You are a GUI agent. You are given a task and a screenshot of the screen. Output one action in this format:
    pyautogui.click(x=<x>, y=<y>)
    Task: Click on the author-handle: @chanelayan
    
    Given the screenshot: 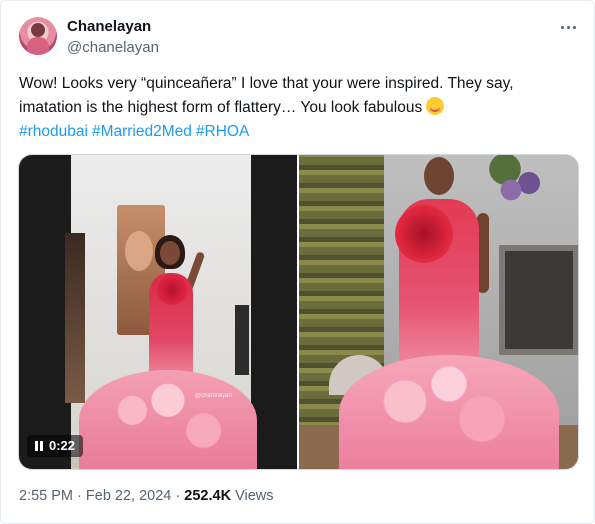 What is the action you would take?
    pyautogui.click(x=113, y=47)
    